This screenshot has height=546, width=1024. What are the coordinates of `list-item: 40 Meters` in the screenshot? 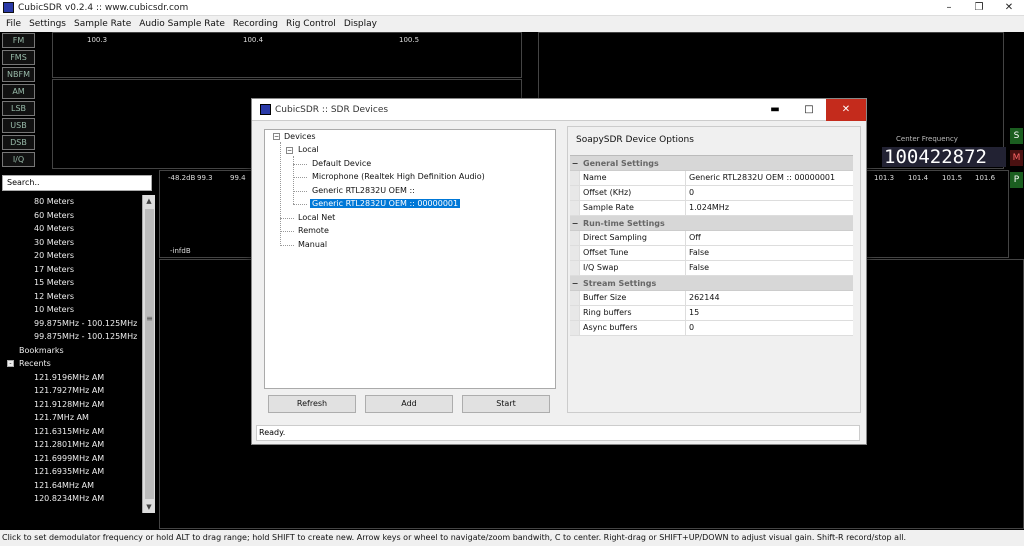 It's located at (78, 229).